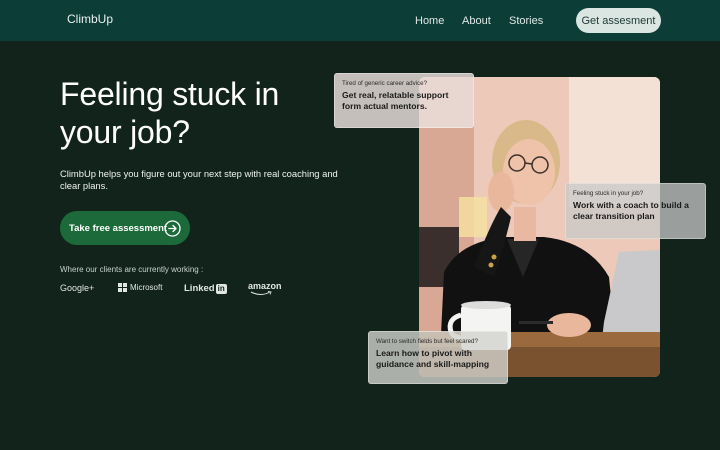  What do you see at coordinates (261, 293) in the screenshot?
I see `amazon-smile-icon` at bounding box center [261, 293].